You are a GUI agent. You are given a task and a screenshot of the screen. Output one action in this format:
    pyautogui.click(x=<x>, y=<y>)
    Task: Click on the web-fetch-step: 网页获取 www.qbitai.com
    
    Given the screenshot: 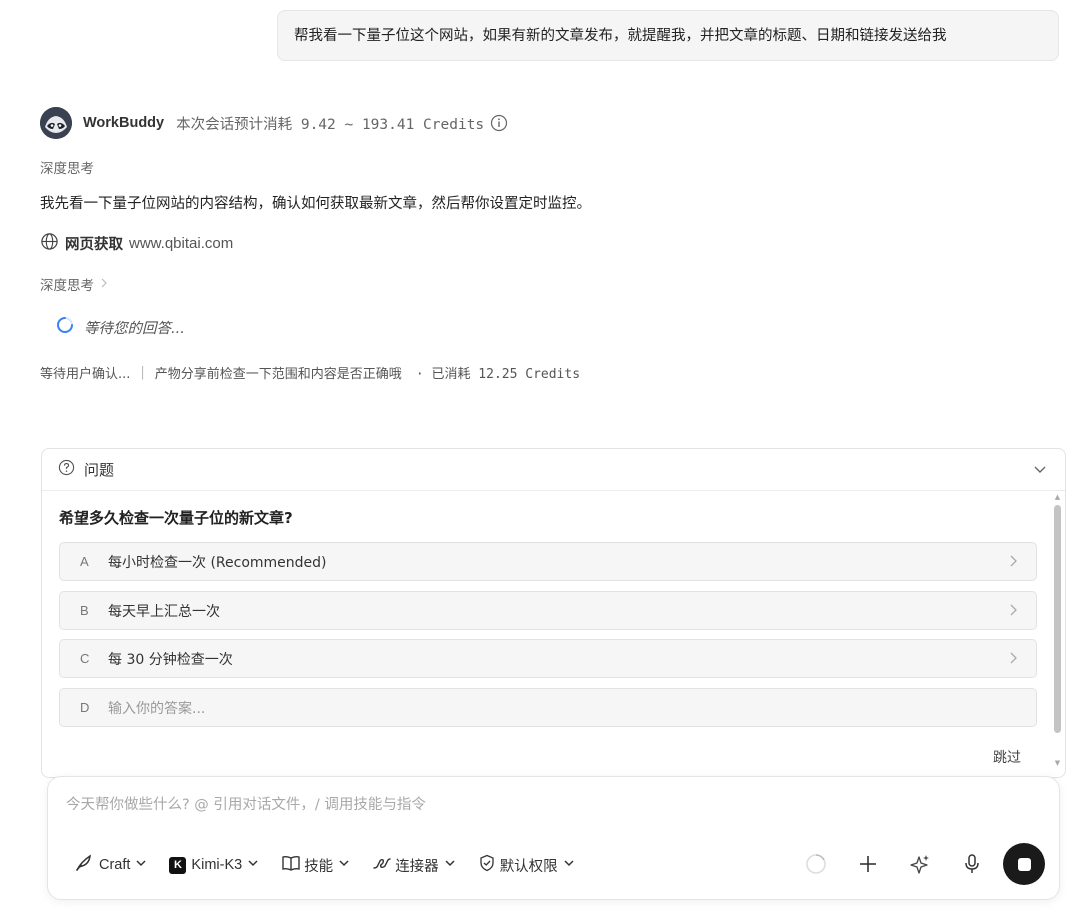 What is the action you would take?
    pyautogui.click(x=136, y=243)
    